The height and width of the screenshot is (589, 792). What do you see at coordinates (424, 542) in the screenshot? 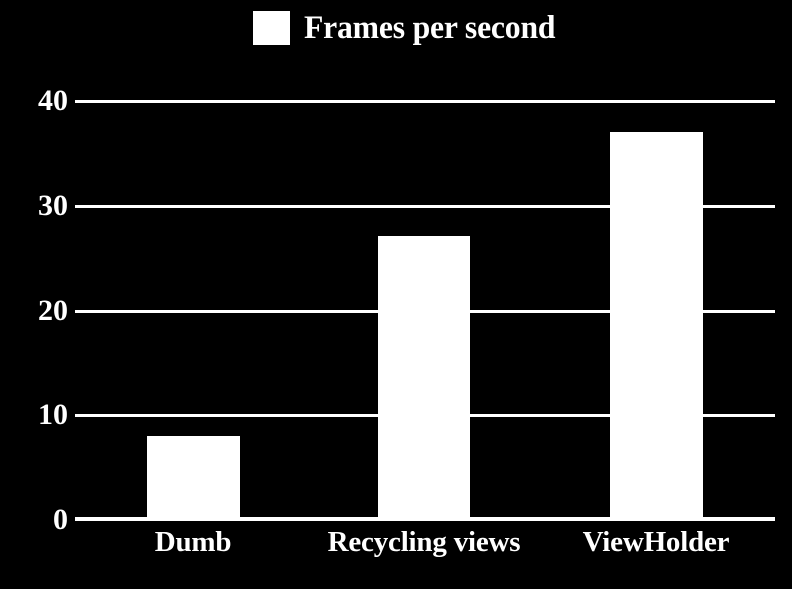
I see `x-tick-label-recycling-views: Recycling views` at bounding box center [424, 542].